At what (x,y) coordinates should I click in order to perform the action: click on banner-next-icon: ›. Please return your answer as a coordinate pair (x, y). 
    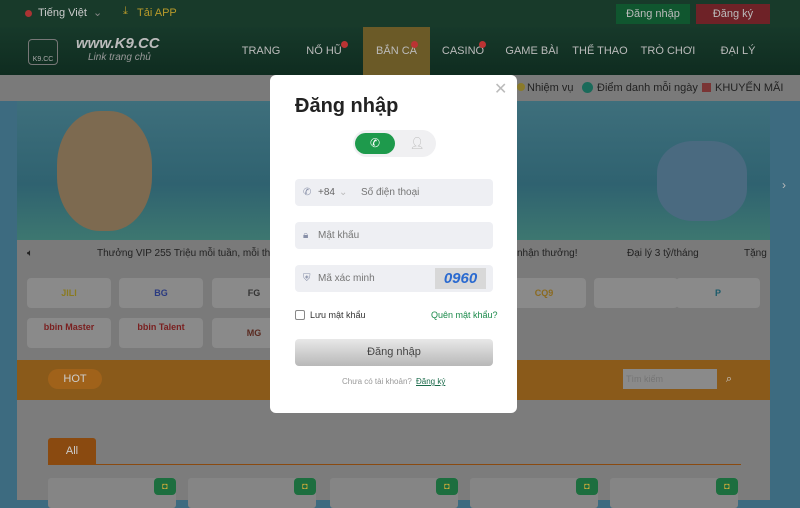
    Looking at the image, I should click on (784, 185).